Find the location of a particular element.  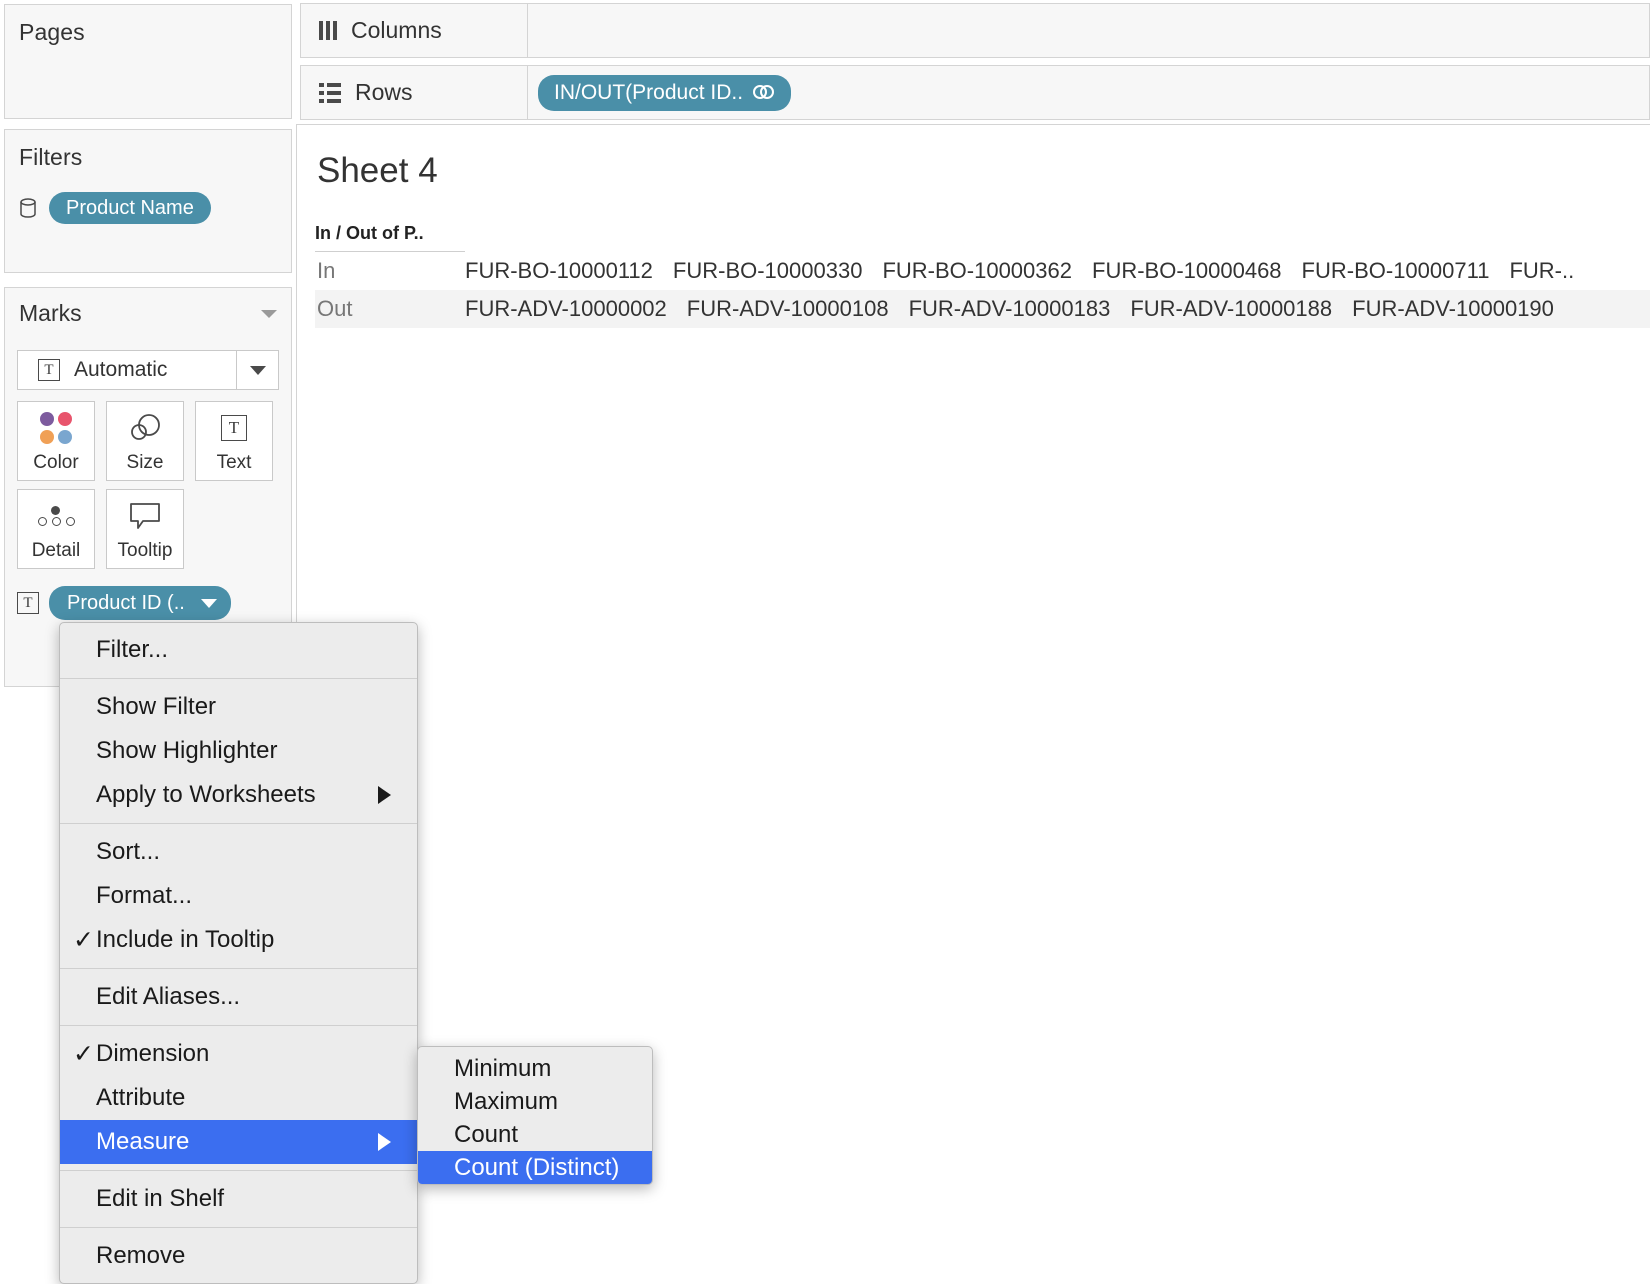

size-circles-icon is located at coordinates (145, 427).